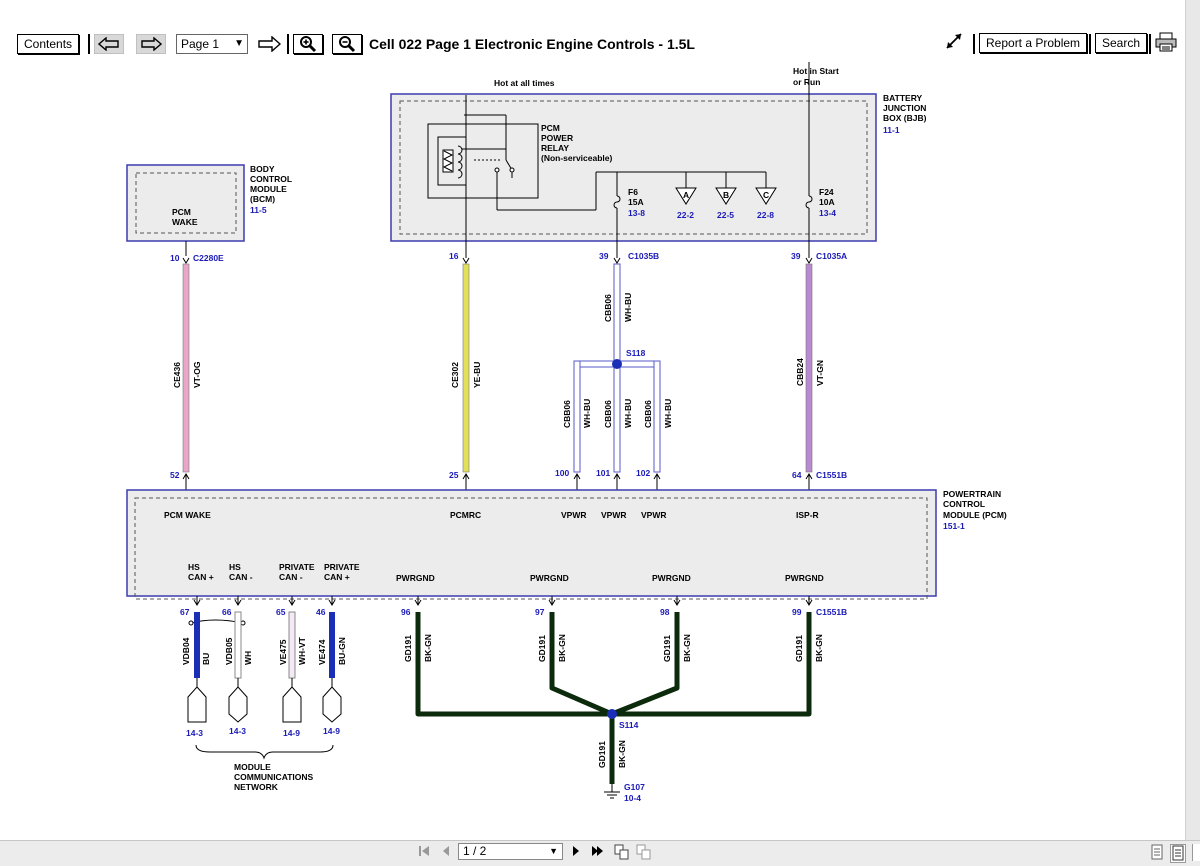 The height and width of the screenshot is (866, 1200). Describe the element at coordinates (187, 515) in the screenshot. I see `signal-label: PCM WAKE` at that location.